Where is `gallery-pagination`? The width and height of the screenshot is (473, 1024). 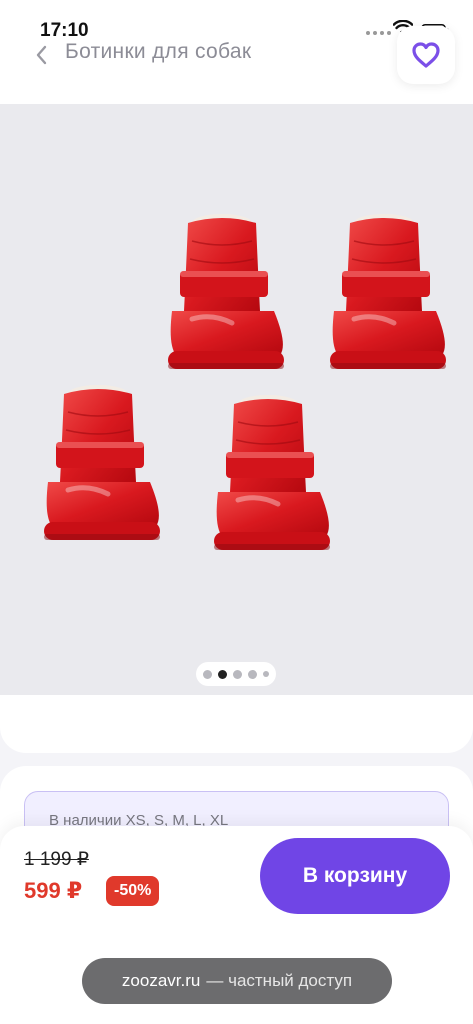 gallery-pagination is located at coordinates (236, 674).